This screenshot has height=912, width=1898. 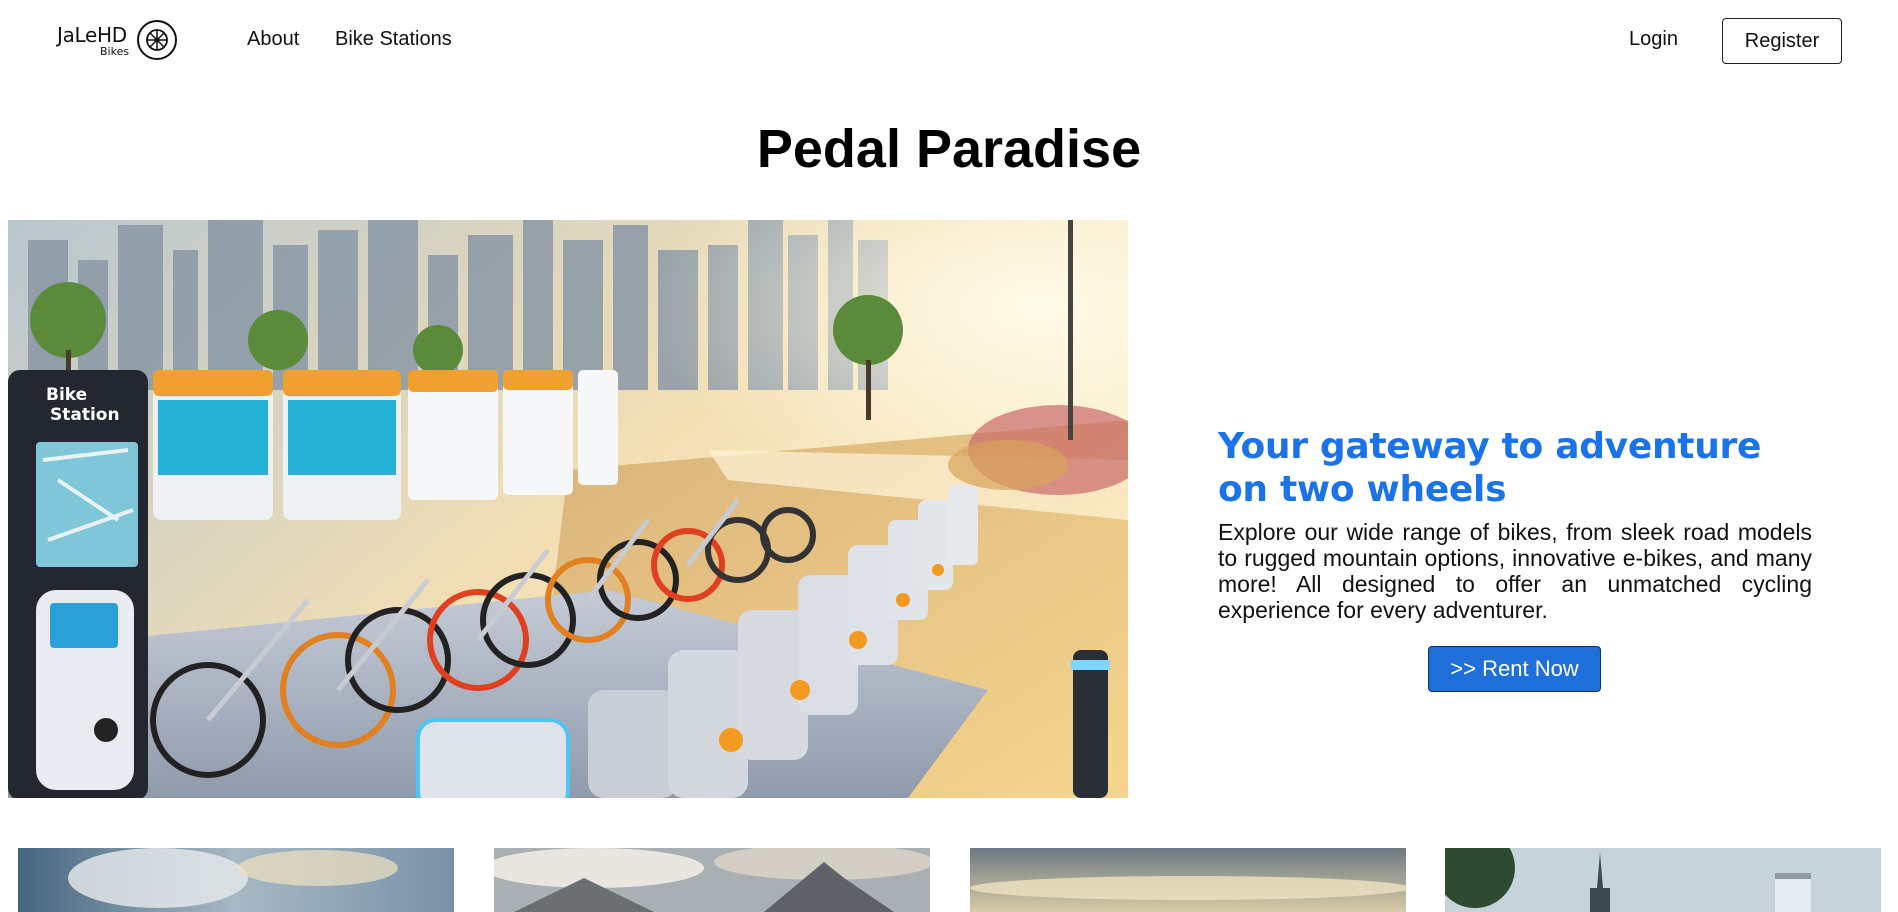 I want to click on page-title: Pedal Paradise, so click(x=949, y=149).